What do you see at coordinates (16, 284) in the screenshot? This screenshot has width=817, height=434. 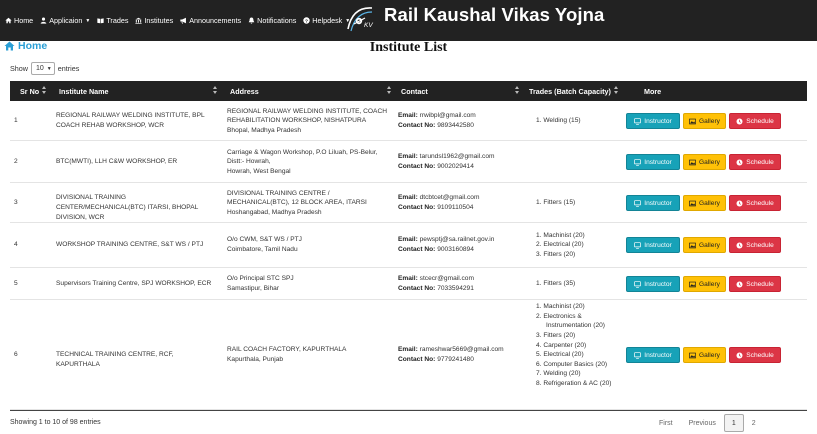 I see `row-sr-no: 5` at bounding box center [16, 284].